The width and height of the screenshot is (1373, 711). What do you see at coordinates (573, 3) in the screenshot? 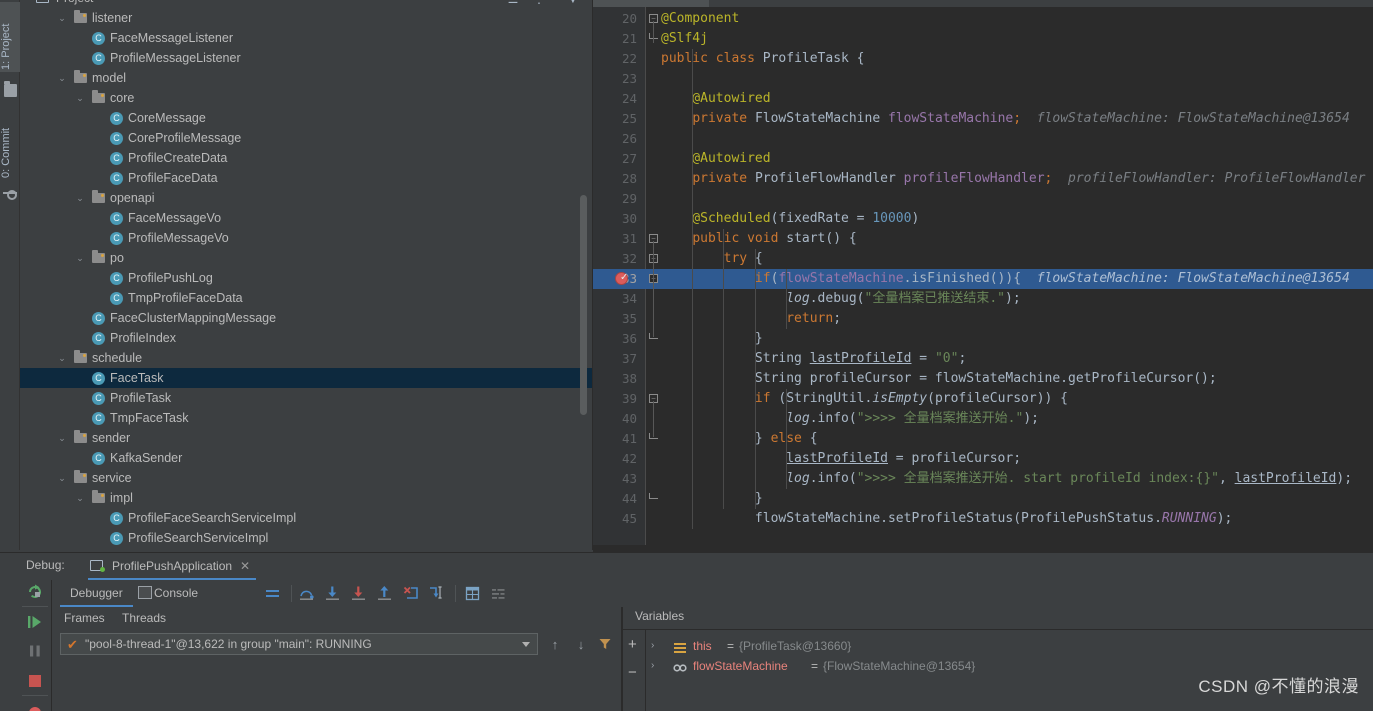
I see `hide-icon: ▼` at bounding box center [573, 3].